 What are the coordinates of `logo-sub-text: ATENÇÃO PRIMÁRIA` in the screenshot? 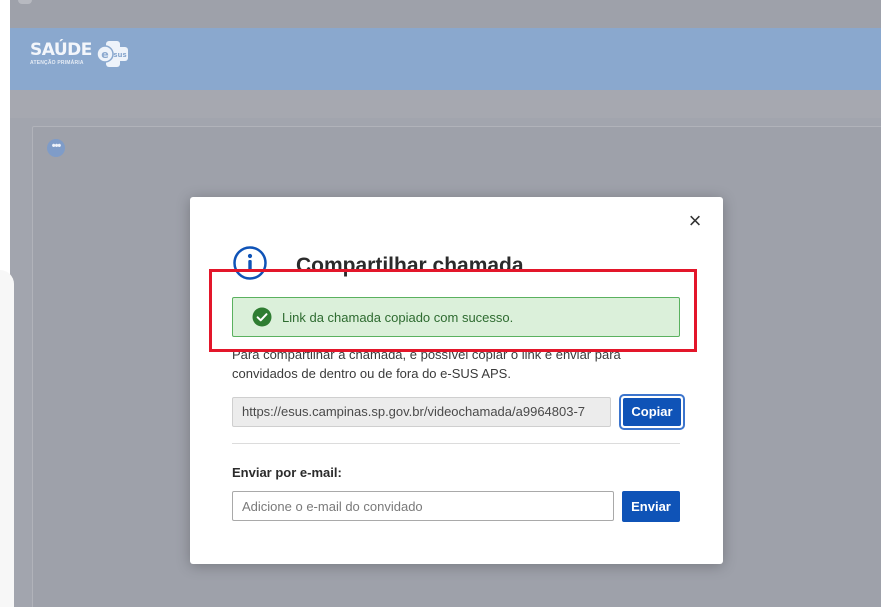 It's located at (57, 63).